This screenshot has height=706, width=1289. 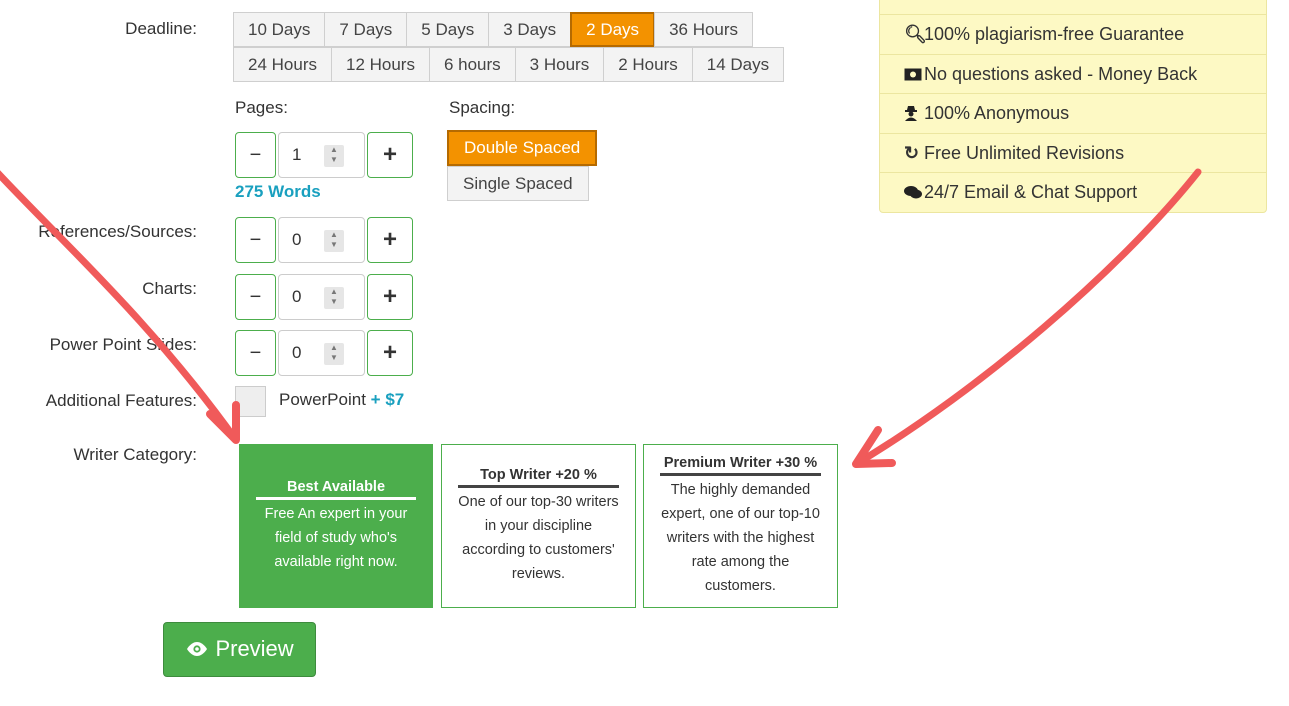 What do you see at coordinates (912, 152) in the screenshot?
I see `refresh-icon: ↻` at bounding box center [912, 152].